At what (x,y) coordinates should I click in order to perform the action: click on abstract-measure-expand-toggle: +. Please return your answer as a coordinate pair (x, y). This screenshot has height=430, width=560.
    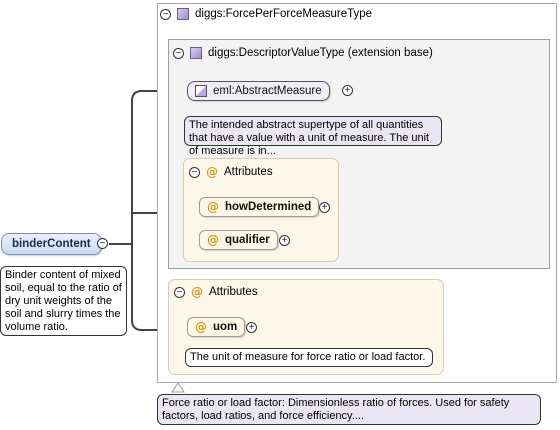
    Looking at the image, I should click on (347, 90).